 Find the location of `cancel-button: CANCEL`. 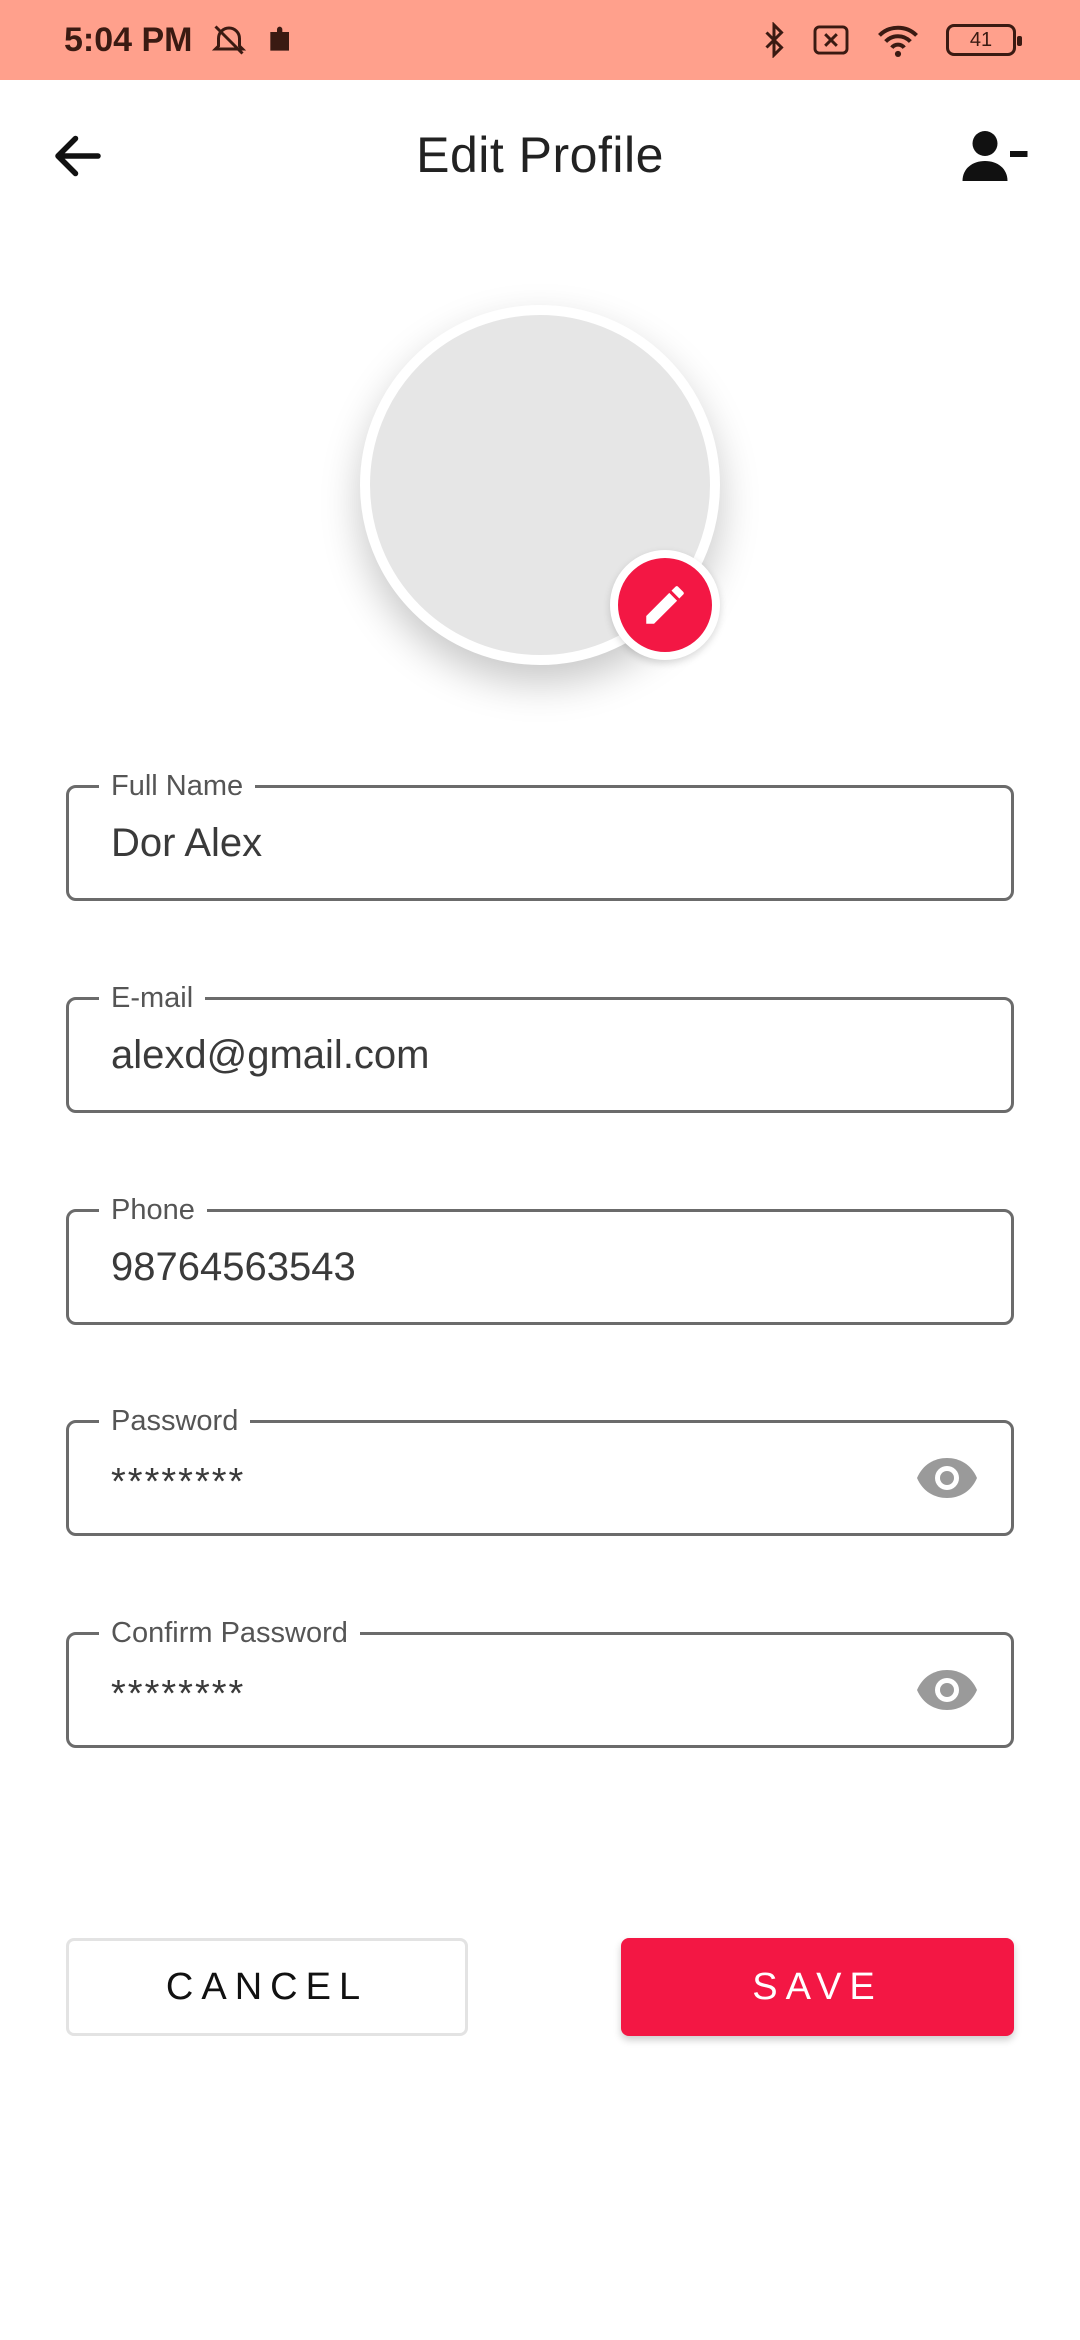

cancel-button: CANCEL is located at coordinates (267, 1987).